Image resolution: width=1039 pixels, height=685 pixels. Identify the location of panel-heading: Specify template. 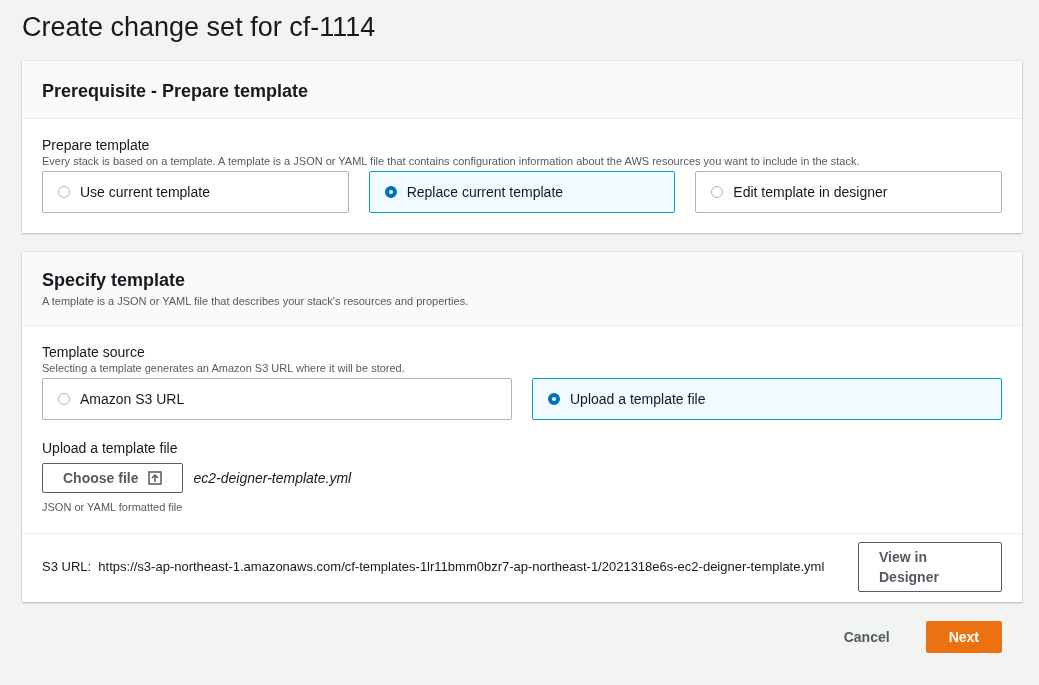
(114, 280).